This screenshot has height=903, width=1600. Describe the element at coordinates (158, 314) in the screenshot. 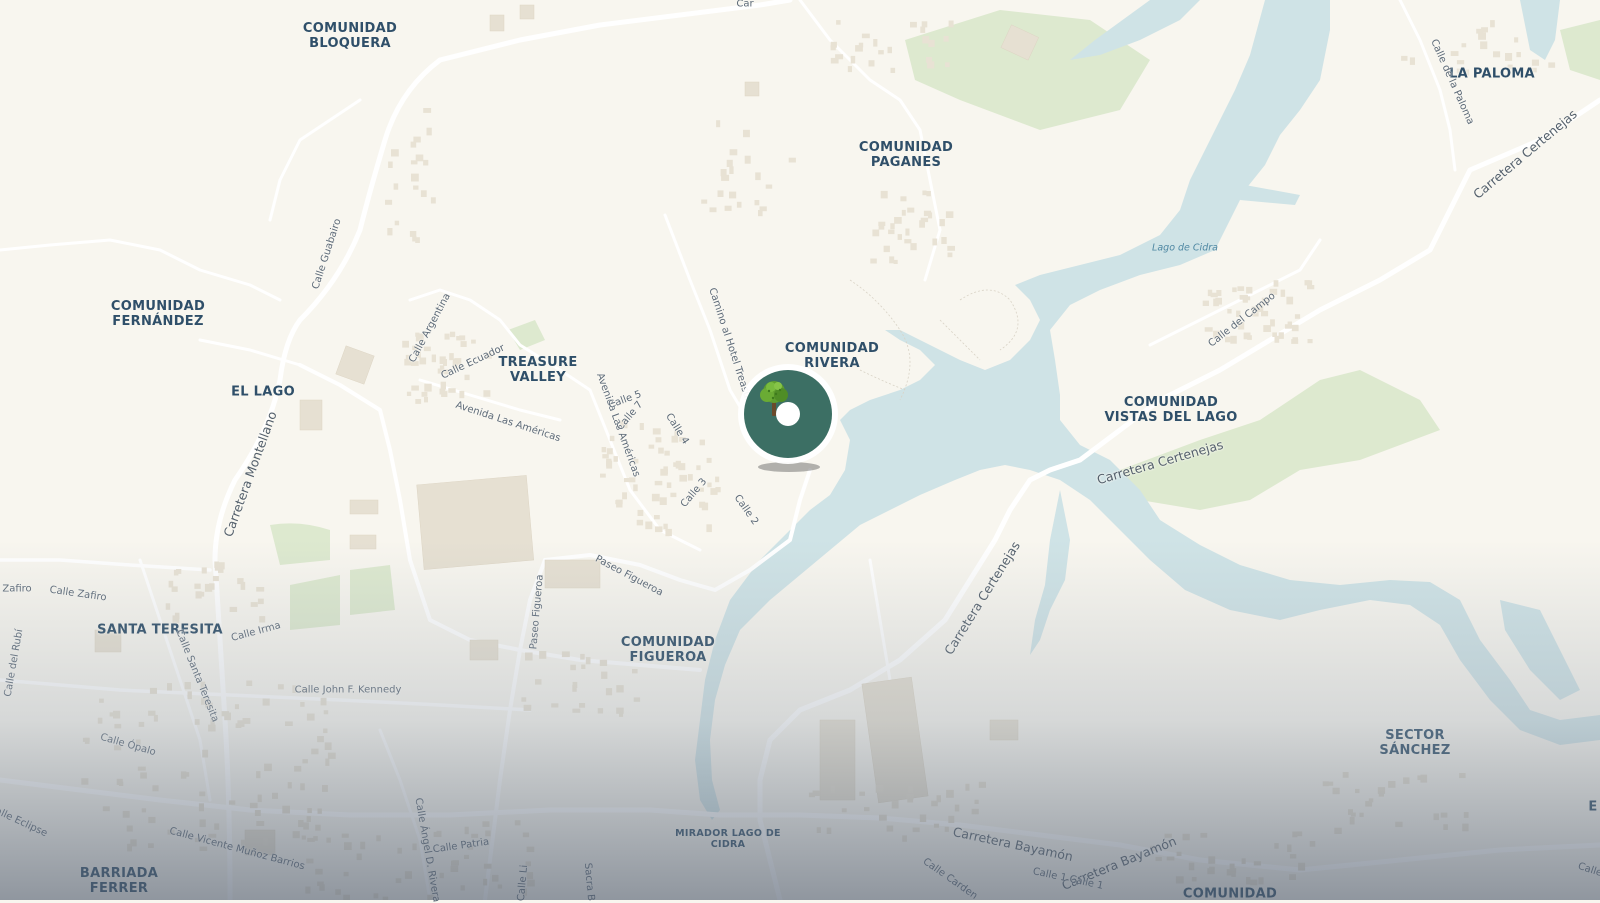

I see `place-label-comunidad-fernandez: COMUNIDAD FERNÁNDEZ` at that location.